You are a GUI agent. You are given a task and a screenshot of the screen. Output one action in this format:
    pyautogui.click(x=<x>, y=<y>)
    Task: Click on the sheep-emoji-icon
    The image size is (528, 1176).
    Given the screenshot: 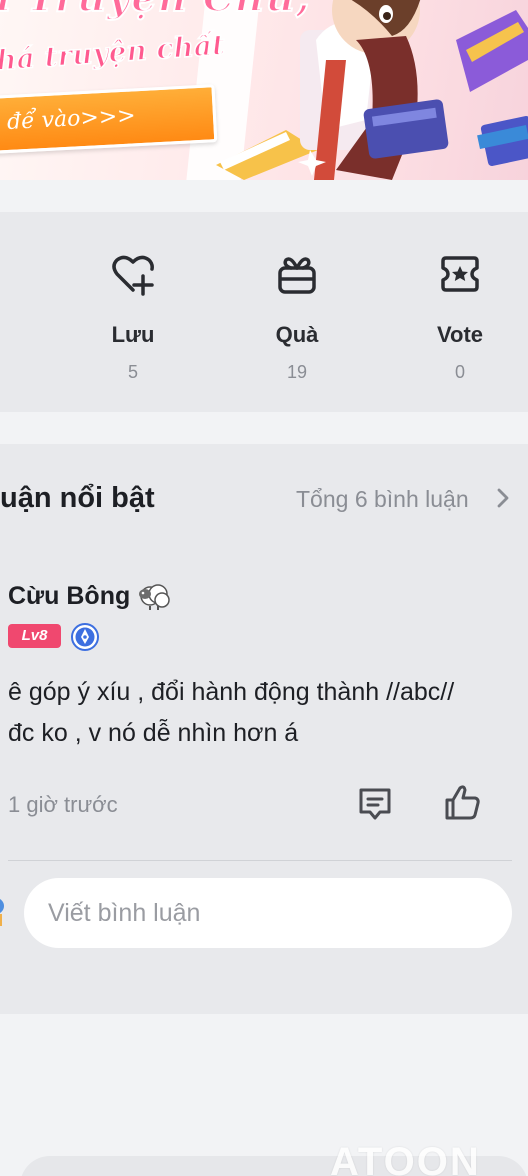 What is the action you would take?
    pyautogui.click(x=154, y=597)
    